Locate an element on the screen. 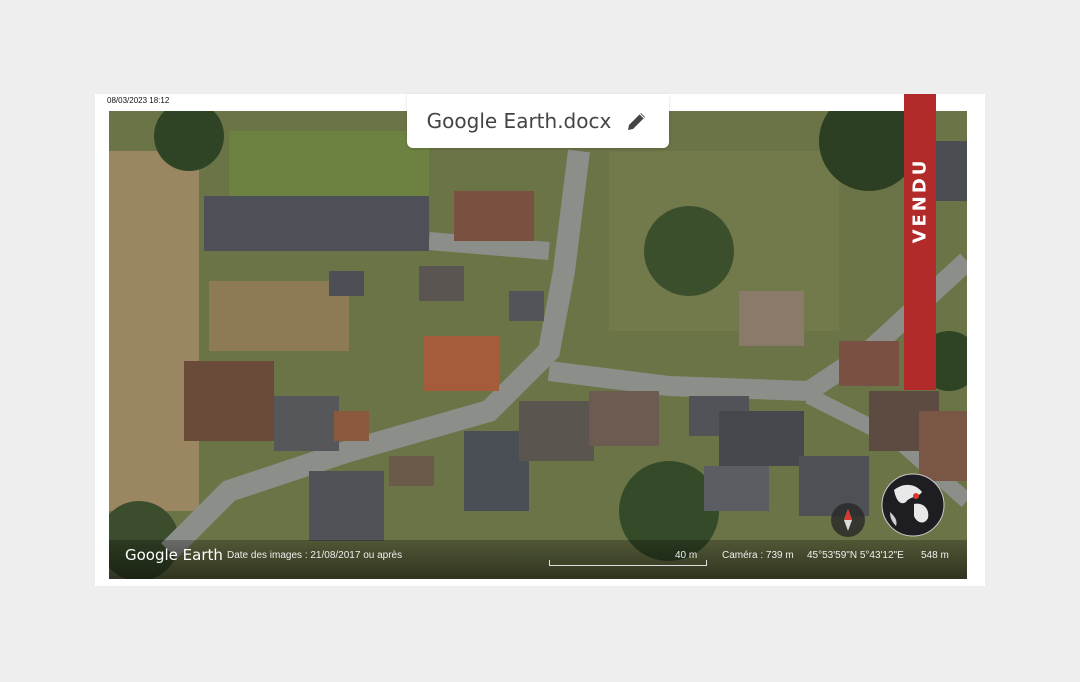  globe-icon is located at coordinates (913, 505).